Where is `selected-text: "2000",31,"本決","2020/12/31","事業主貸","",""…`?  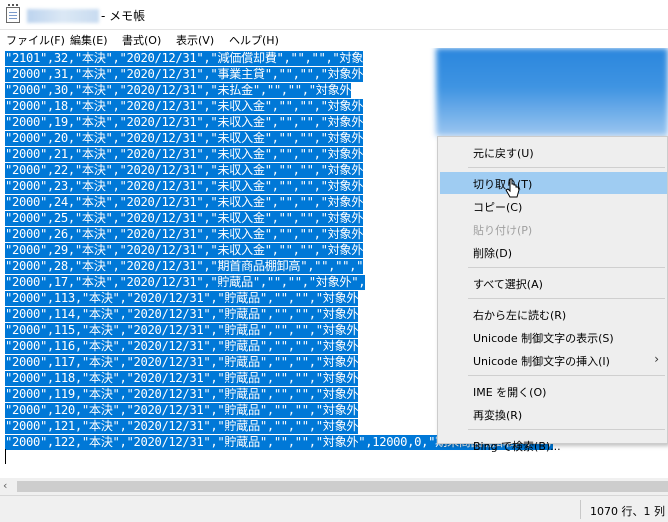
selected-text: "2000",31,"本決","2020/12/31","事業主貸","",""… is located at coordinates (184, 74).